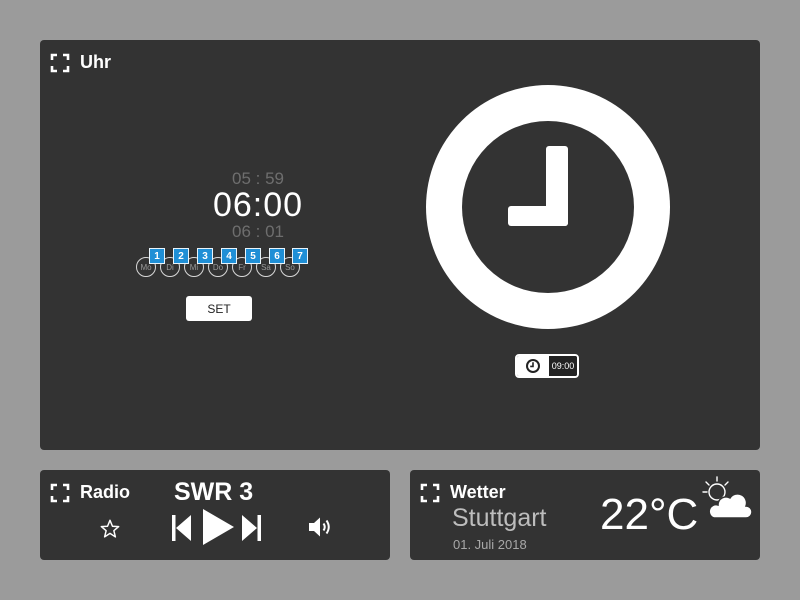 This screenshot has height=600, width=800. Describe the element at coordinates (321, 527) in the screenshot. I see `volume-icon` at that location.